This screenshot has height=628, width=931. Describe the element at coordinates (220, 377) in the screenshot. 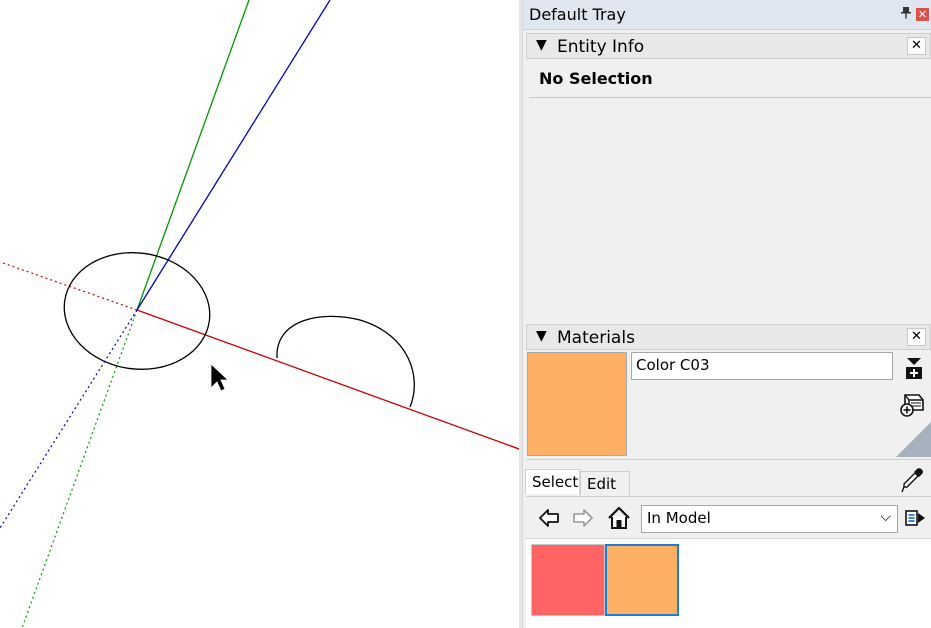

I see `cursor-arrow-icon` at that location.